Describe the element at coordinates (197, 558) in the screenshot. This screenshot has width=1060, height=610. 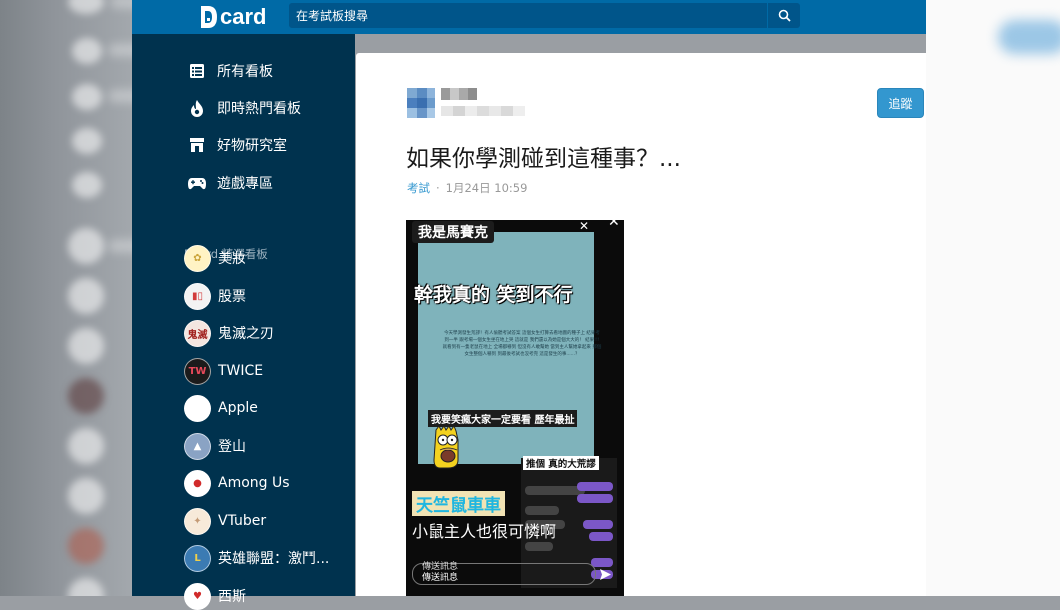
I see `board-avatar: L` at that location.